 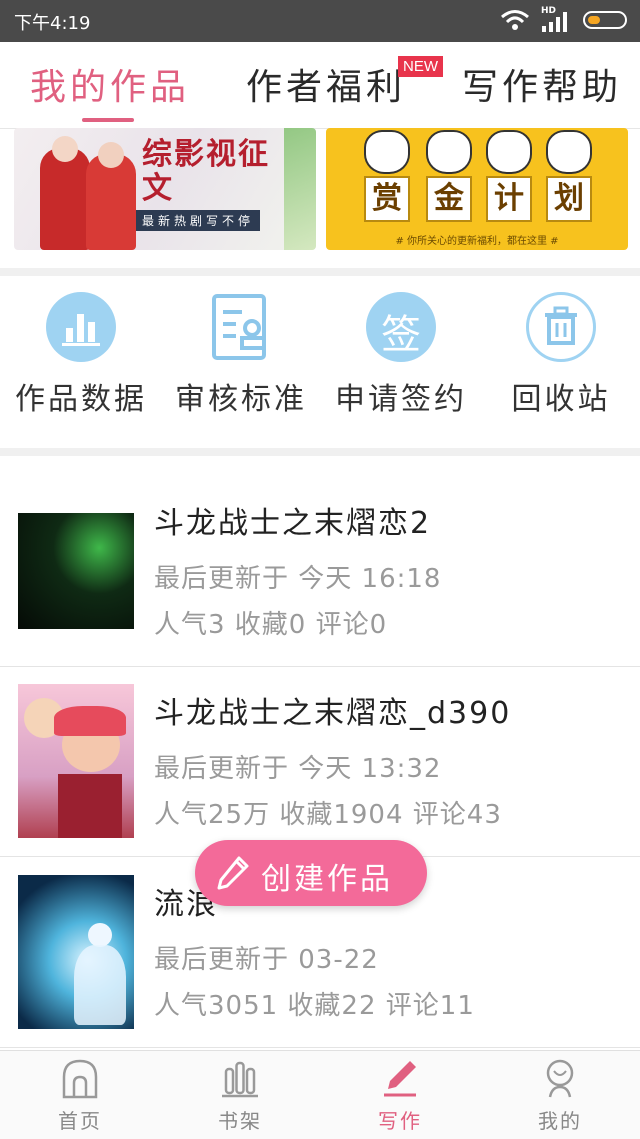 What do you see at coordinates (560, 1121) in the screenshot?
I see `nav-label: 我的` at bounding box center [560, 1121].